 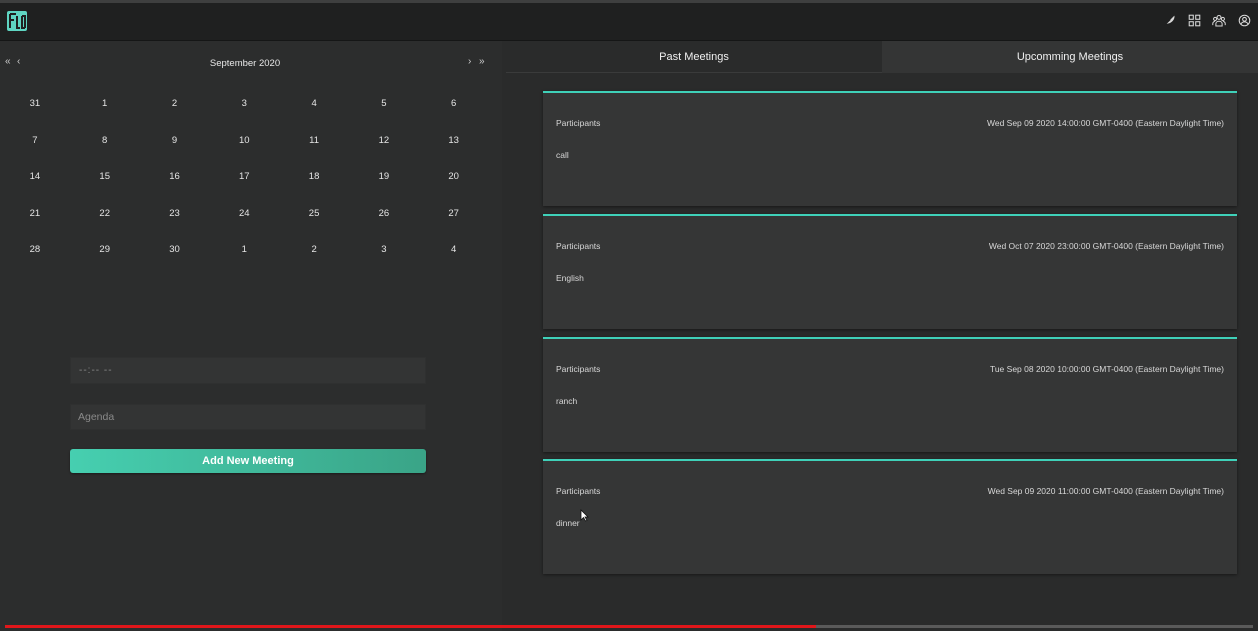 I want to click on next-month-button: ›, so click(x=469, y=62).